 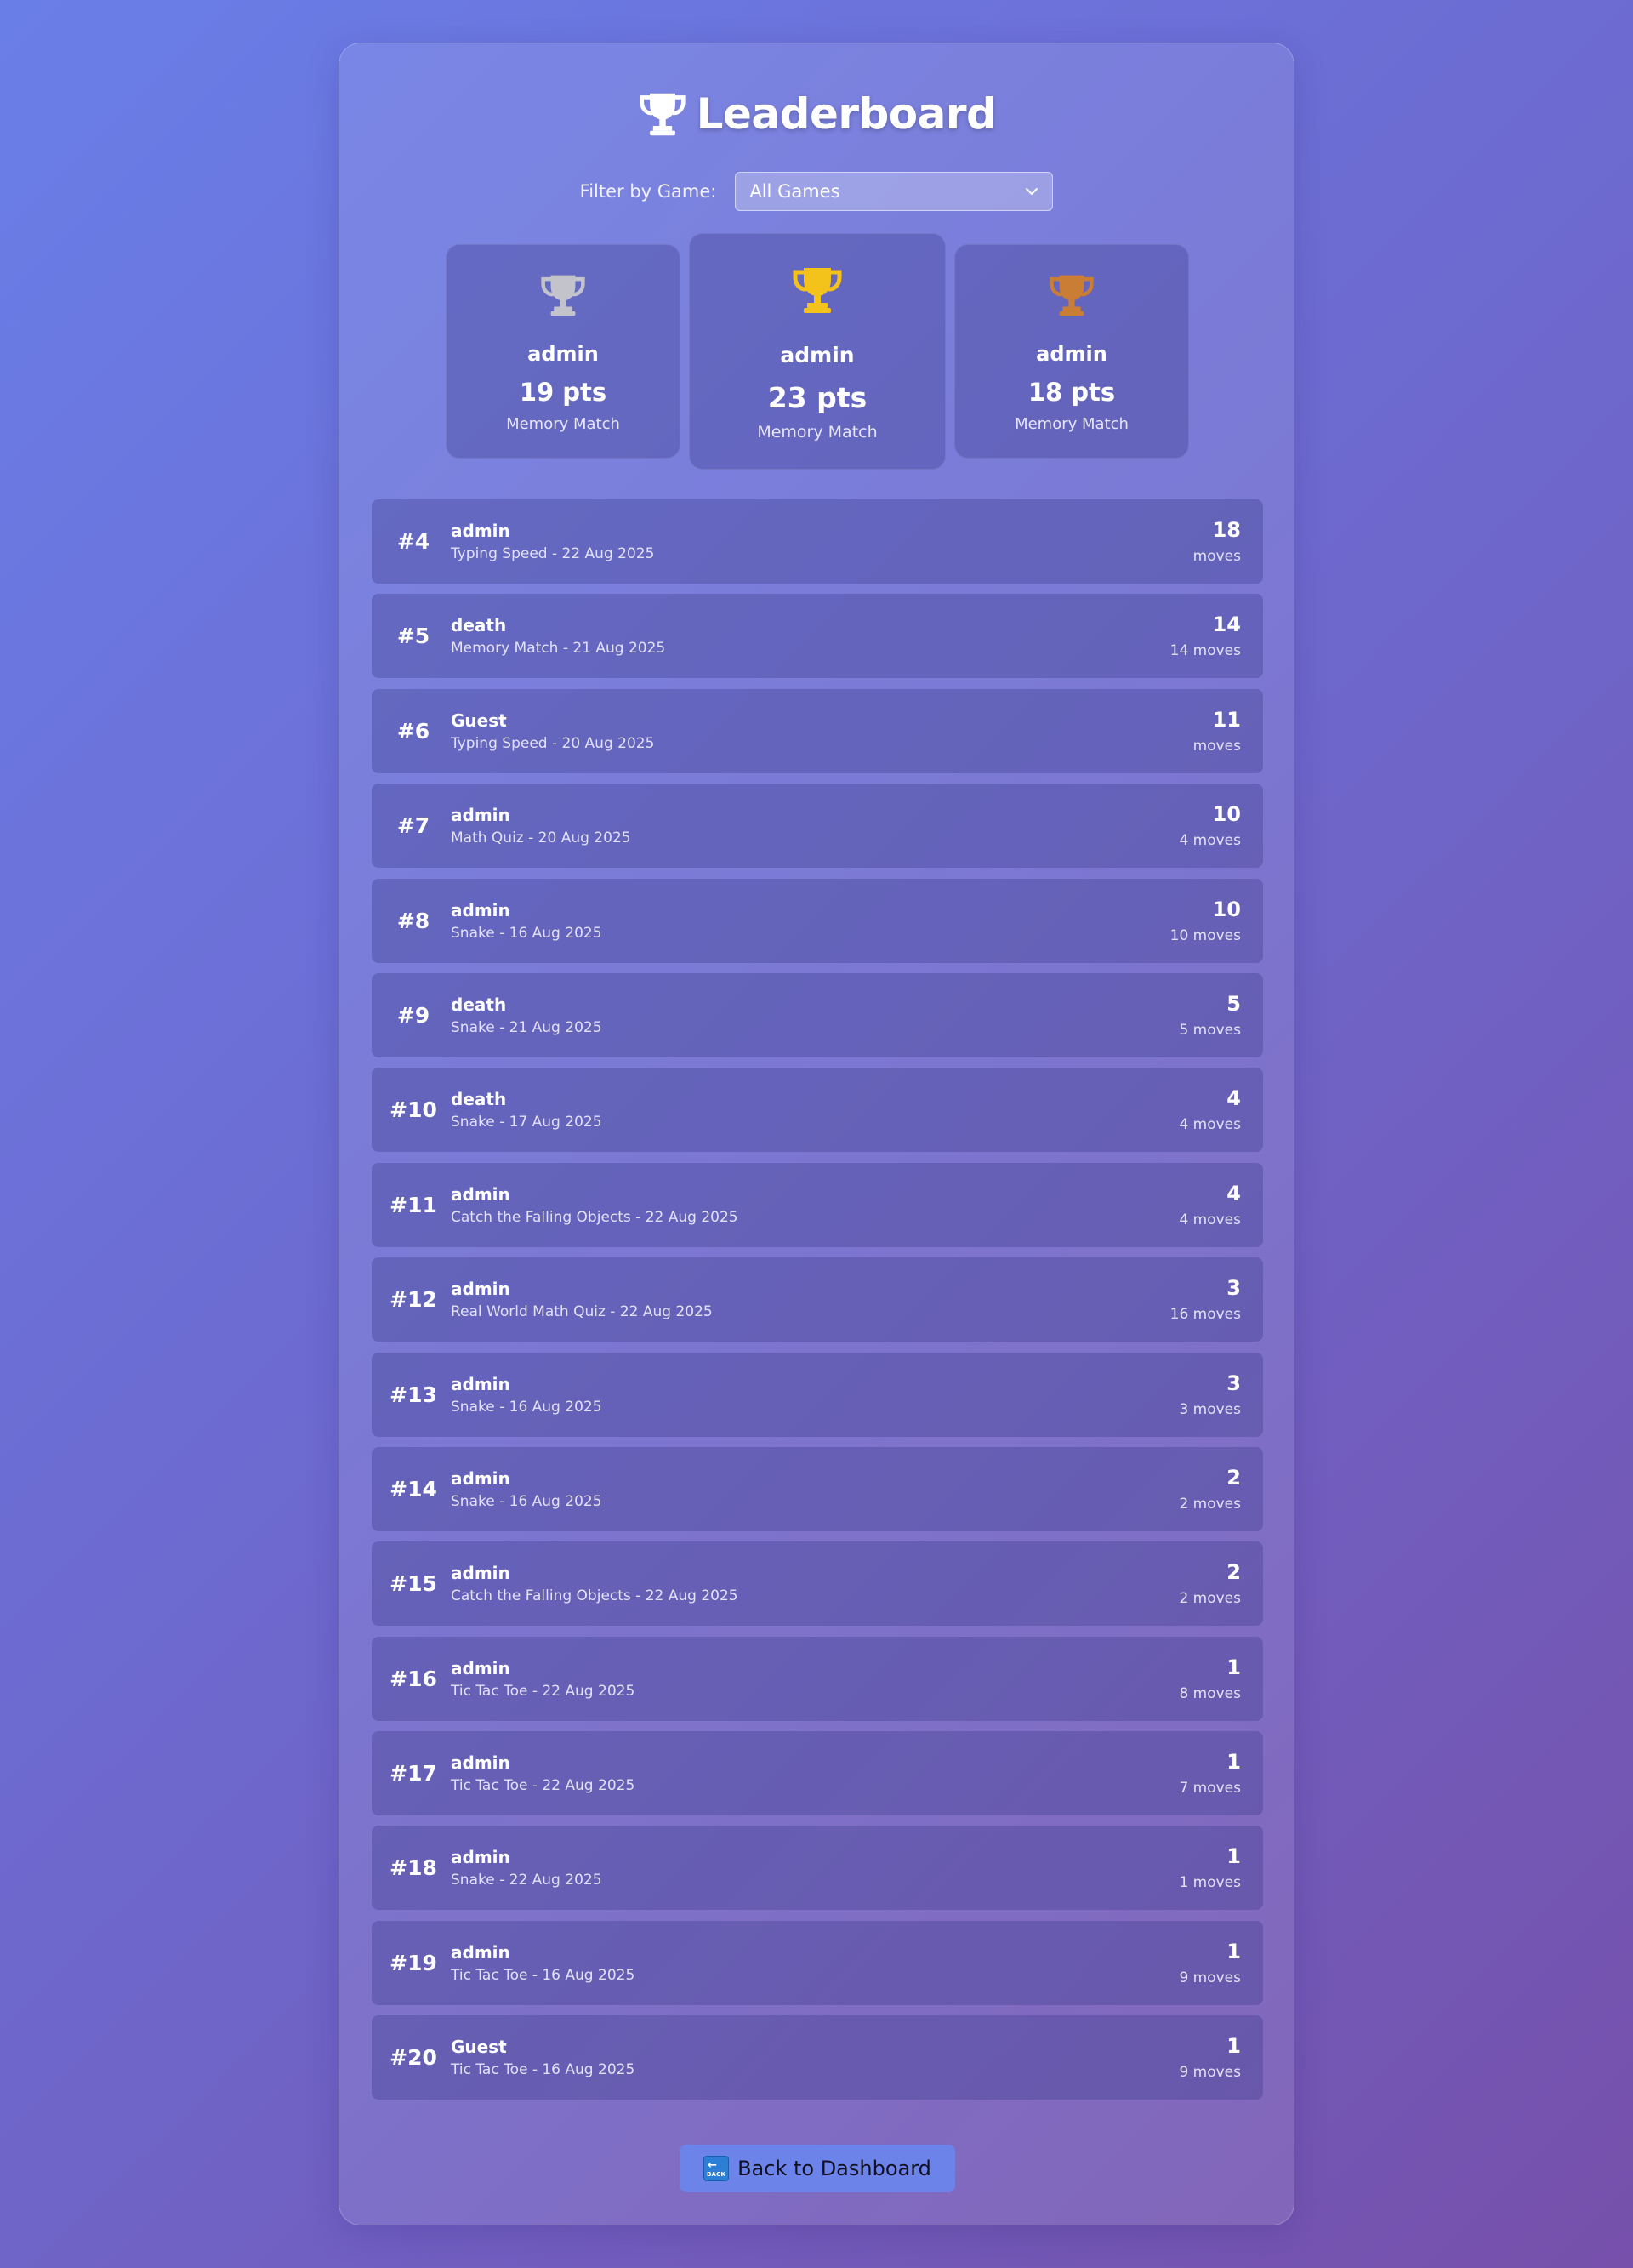 What do you see at coordinates (1210, 1504) in the screenshot?
I see `moves-count: 2 moves` at bounding box center [1210, 1504].